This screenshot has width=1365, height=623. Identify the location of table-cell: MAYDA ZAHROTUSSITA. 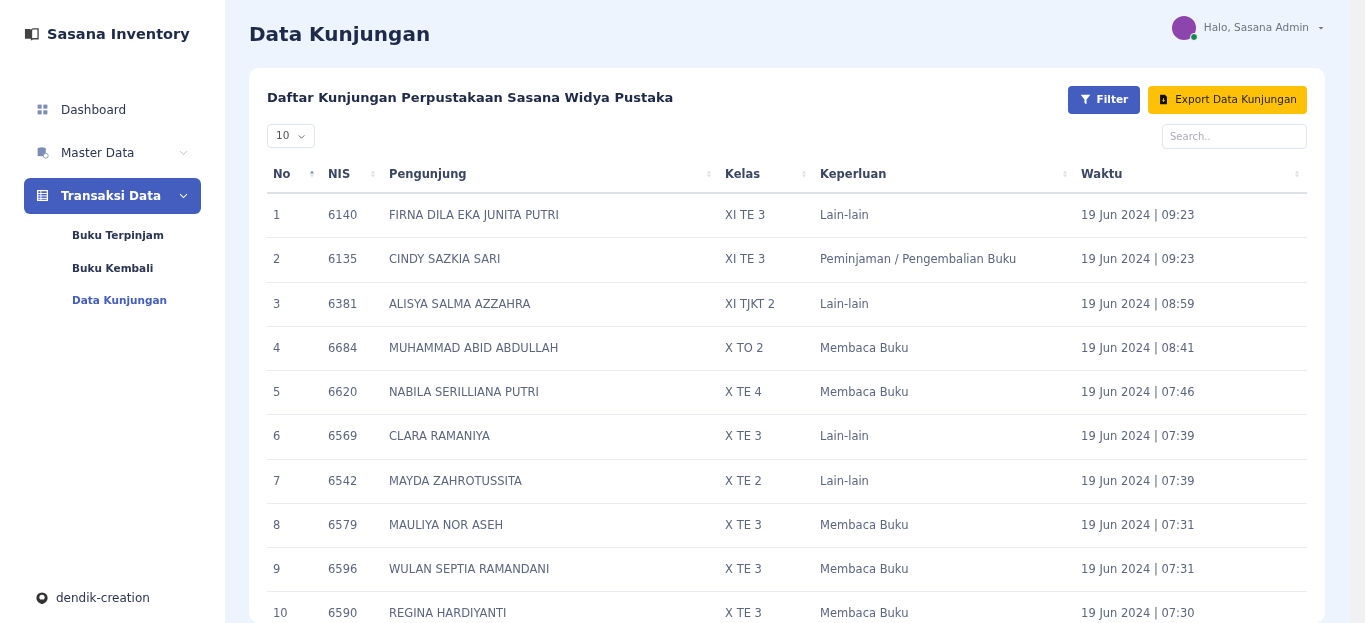
(551, 481).